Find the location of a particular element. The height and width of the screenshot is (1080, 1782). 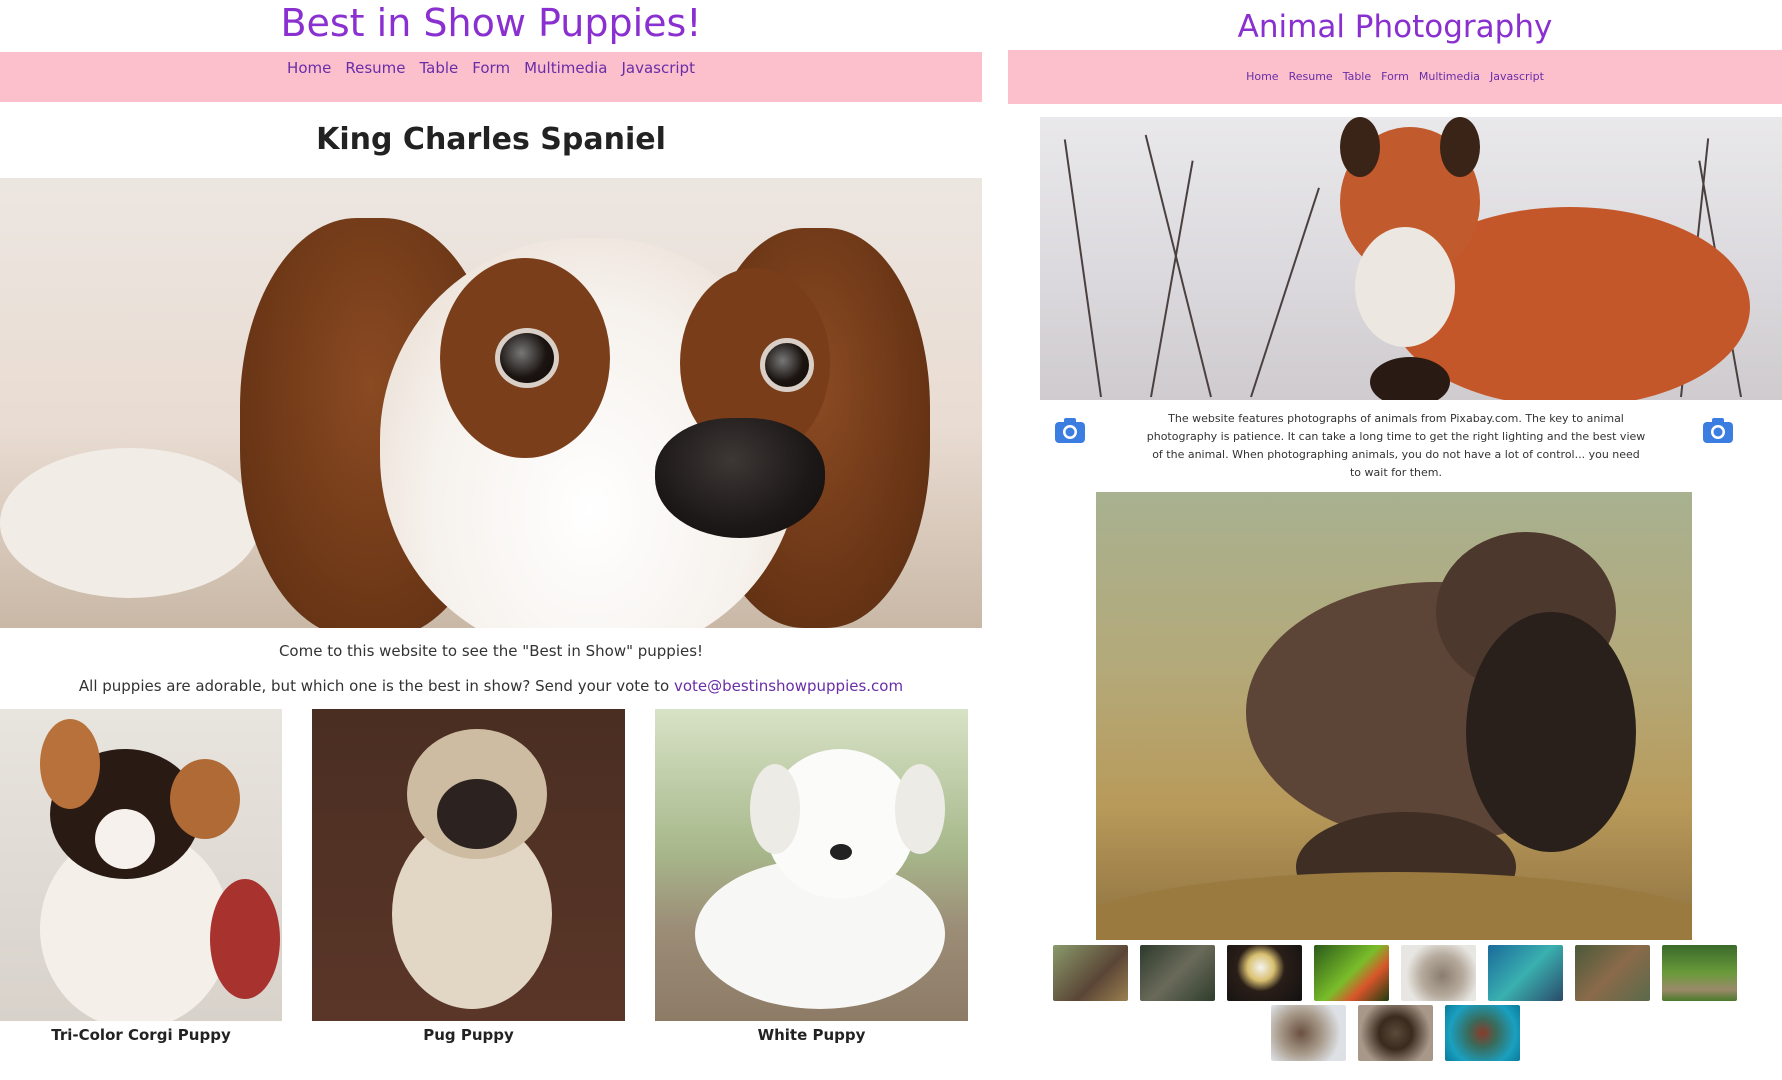

fox-chest is located at coordinates (1405, 287).